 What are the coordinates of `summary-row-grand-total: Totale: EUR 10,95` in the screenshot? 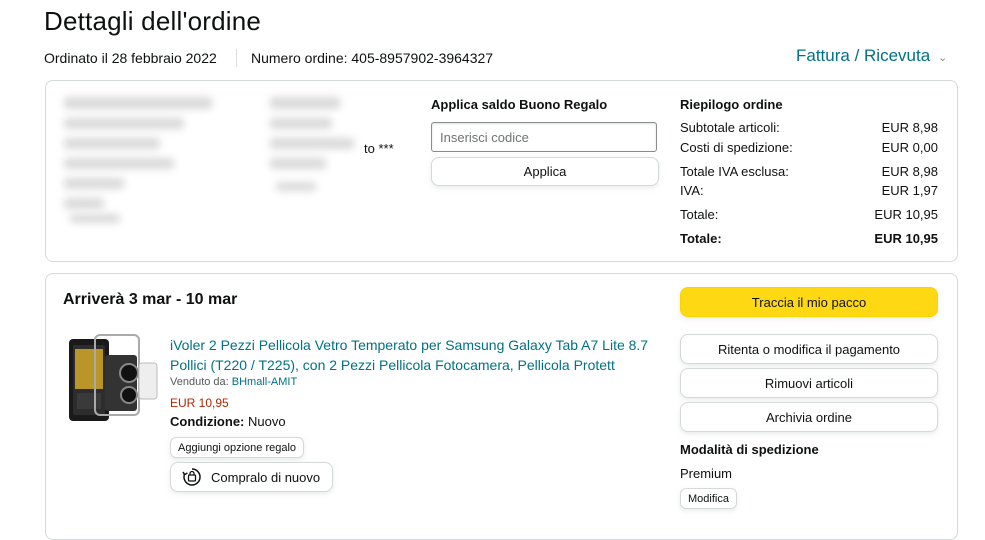 It's located at (809, 238).